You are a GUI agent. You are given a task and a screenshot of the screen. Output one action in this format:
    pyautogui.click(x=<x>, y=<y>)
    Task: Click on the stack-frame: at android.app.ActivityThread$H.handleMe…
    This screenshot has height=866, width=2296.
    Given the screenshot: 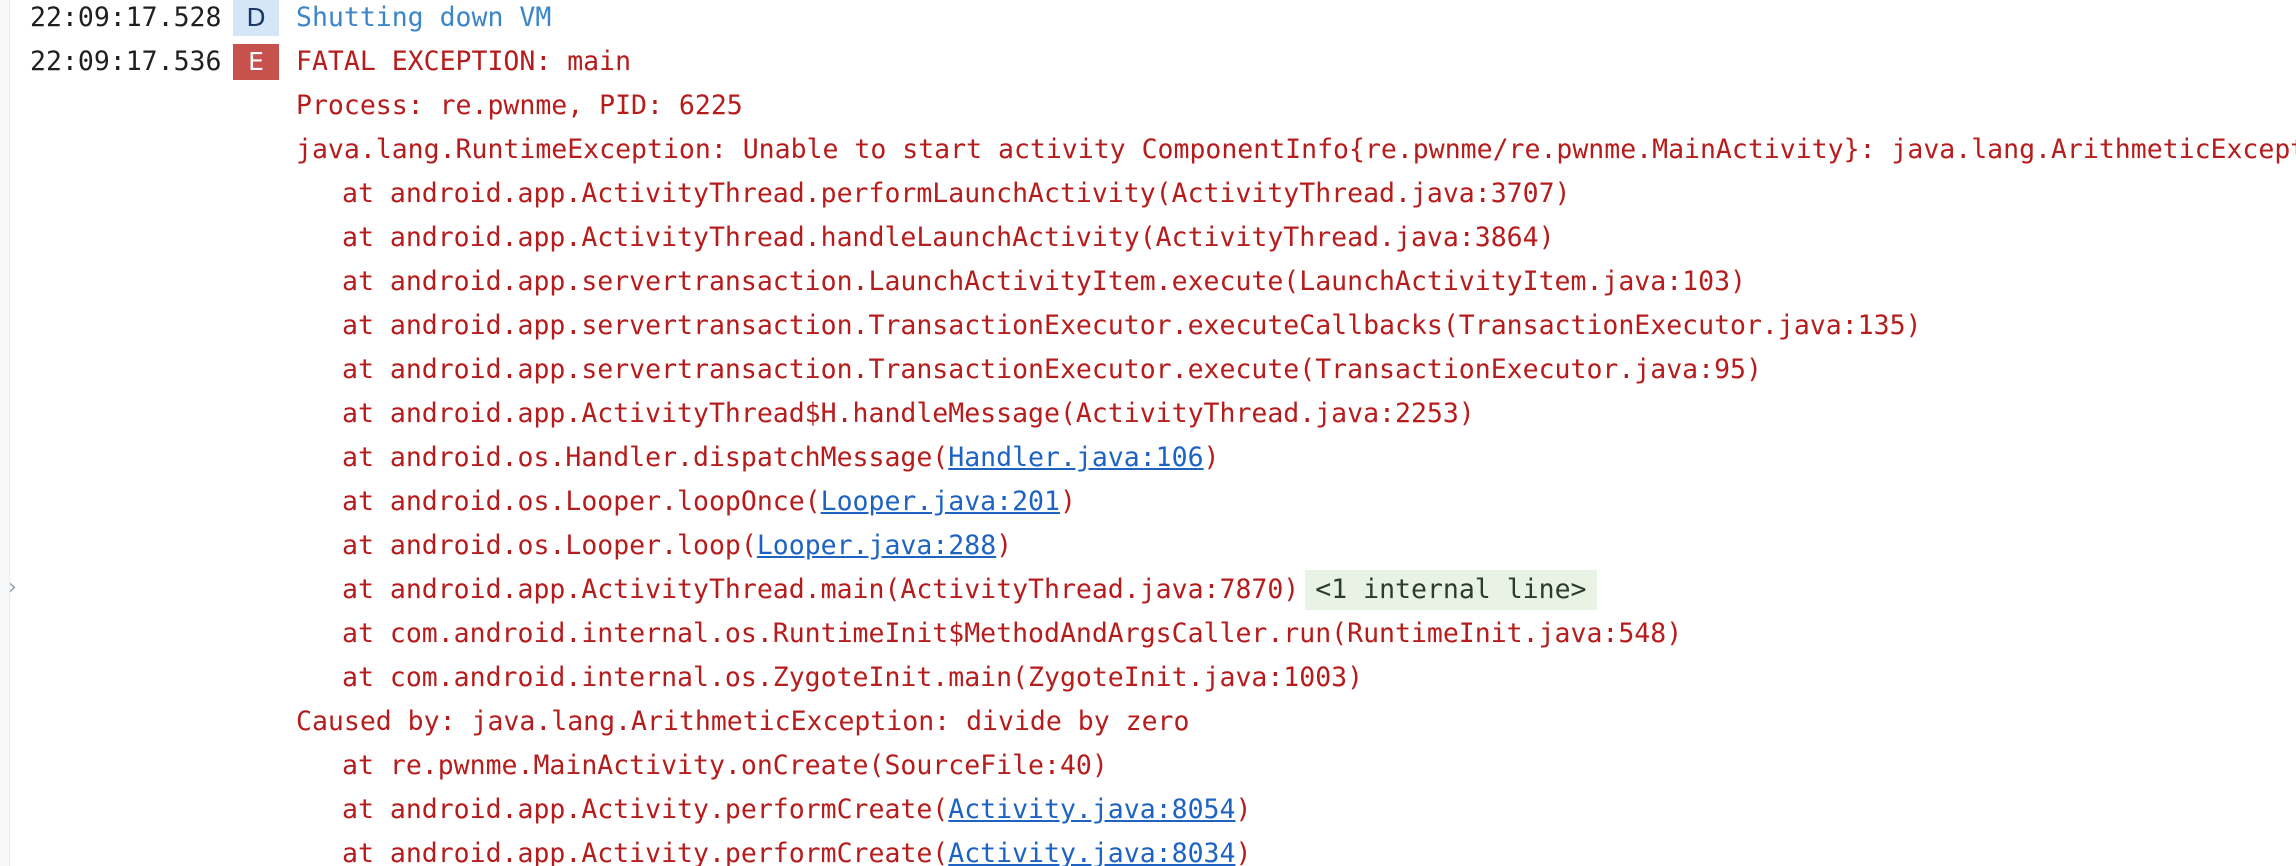 What is the action you would take?
    pyautogui.click(x=908, y=413)
    